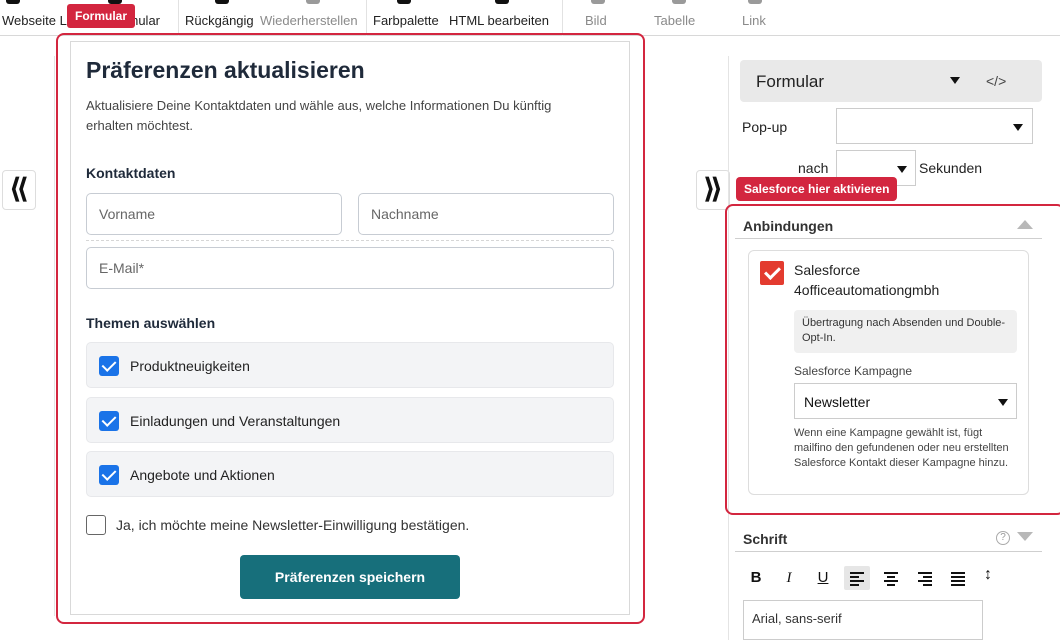 The width and height of the screenshot is (1060, 640). Describe the element at coordinates (350, 577) in the screenshot. I see `save-preferences-button: Präferenzen speichern` at that location.